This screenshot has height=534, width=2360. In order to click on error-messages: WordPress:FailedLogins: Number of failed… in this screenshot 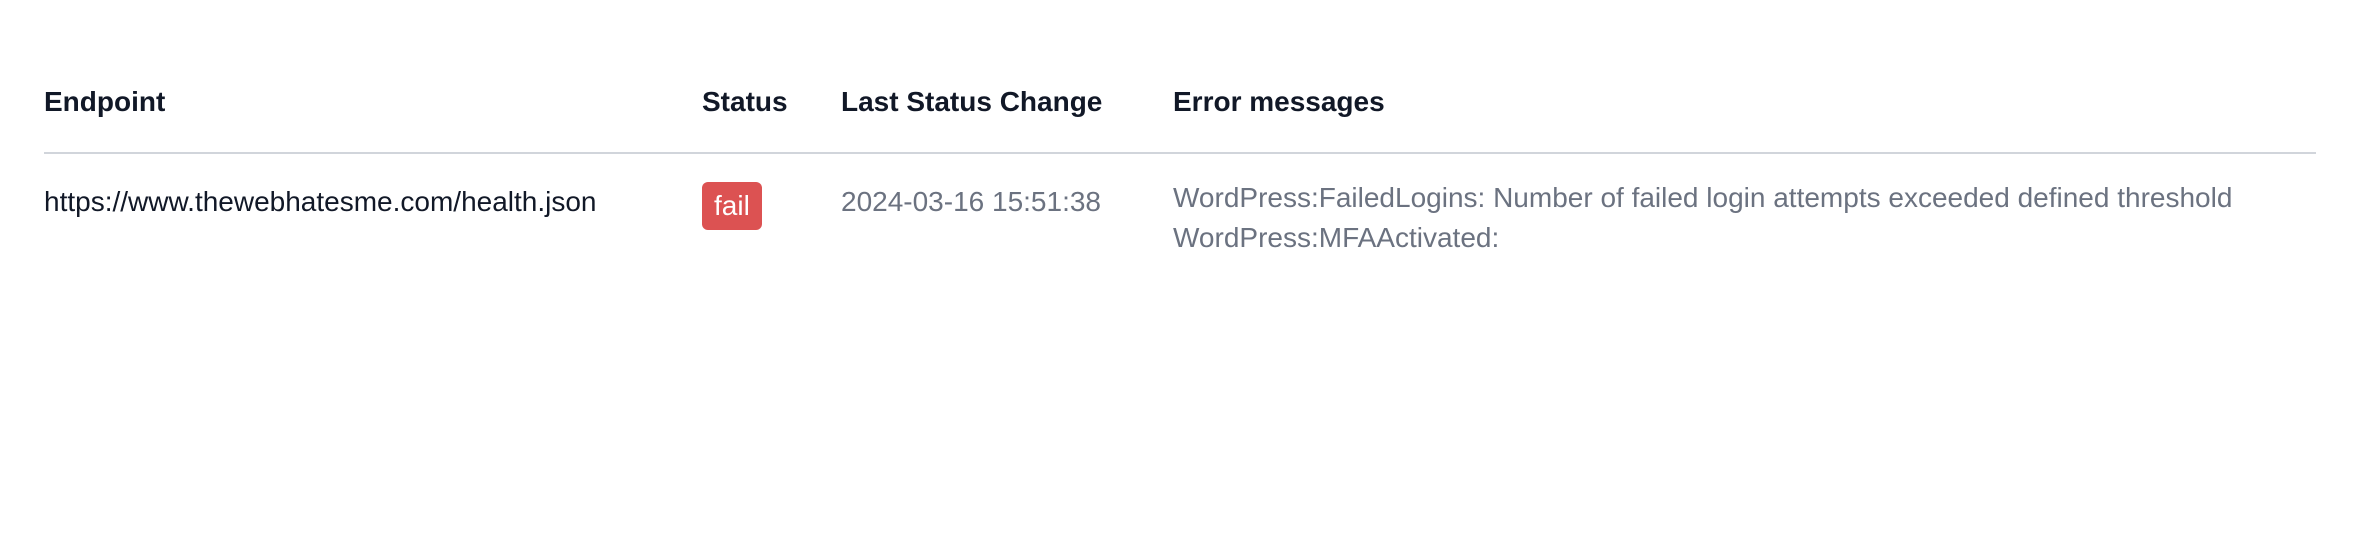, I will do `click(1702, 218)`.